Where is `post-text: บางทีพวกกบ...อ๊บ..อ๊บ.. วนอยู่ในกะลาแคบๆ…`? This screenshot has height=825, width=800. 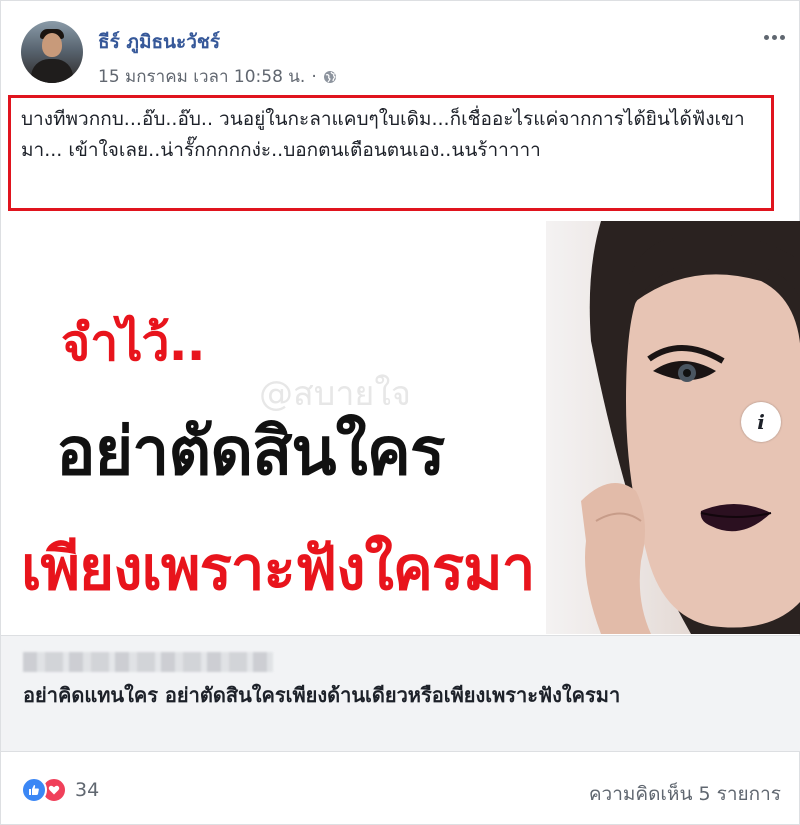
post-text: บางทีพวกกบ...อ๊บ..อ๊บ.. วนอยู่ในกะลาแคบๆ… is located at coordinates (383, 134).